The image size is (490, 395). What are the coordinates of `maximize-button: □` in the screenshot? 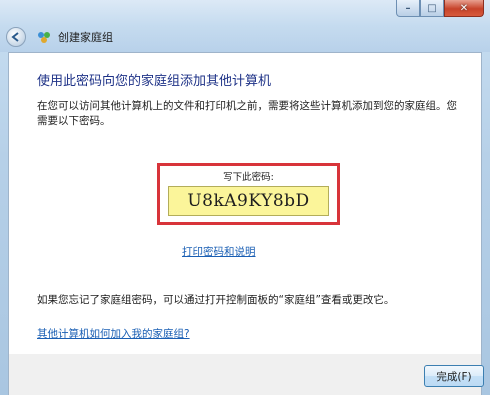 It's located at (432, 8).